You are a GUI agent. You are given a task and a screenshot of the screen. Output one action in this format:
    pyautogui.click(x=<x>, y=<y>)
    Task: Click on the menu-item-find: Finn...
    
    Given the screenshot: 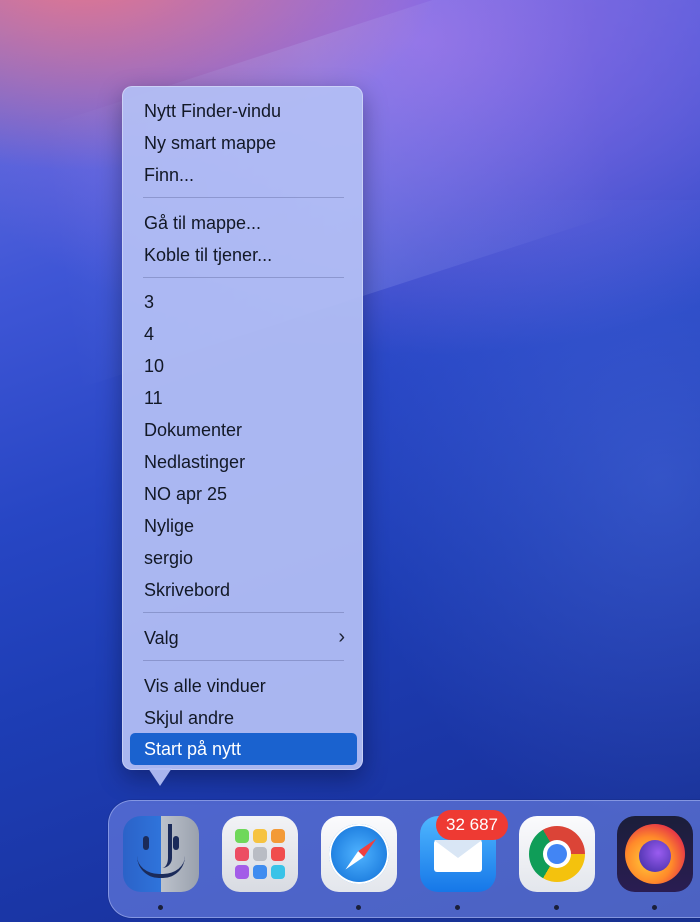 What is the action you would take?
    pyautogui.click(x=243, y=175)
    